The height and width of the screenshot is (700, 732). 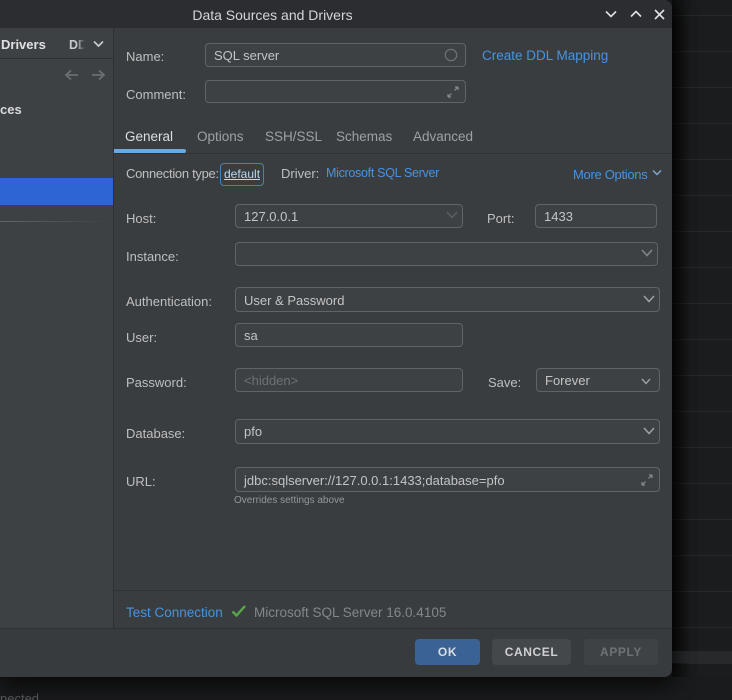 What do you see at coordinates (350, 612) in the screenshot?
I see `test-result-text: Microsoft SQL Server 16.0.4105` at bounding box center [350, 612].